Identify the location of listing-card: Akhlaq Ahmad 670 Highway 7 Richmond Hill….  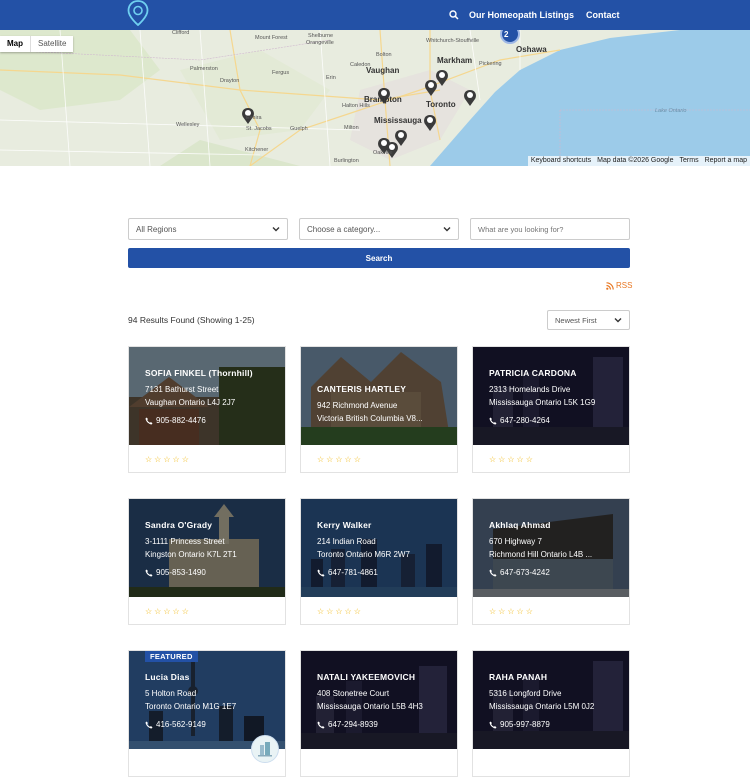
(551, 561).